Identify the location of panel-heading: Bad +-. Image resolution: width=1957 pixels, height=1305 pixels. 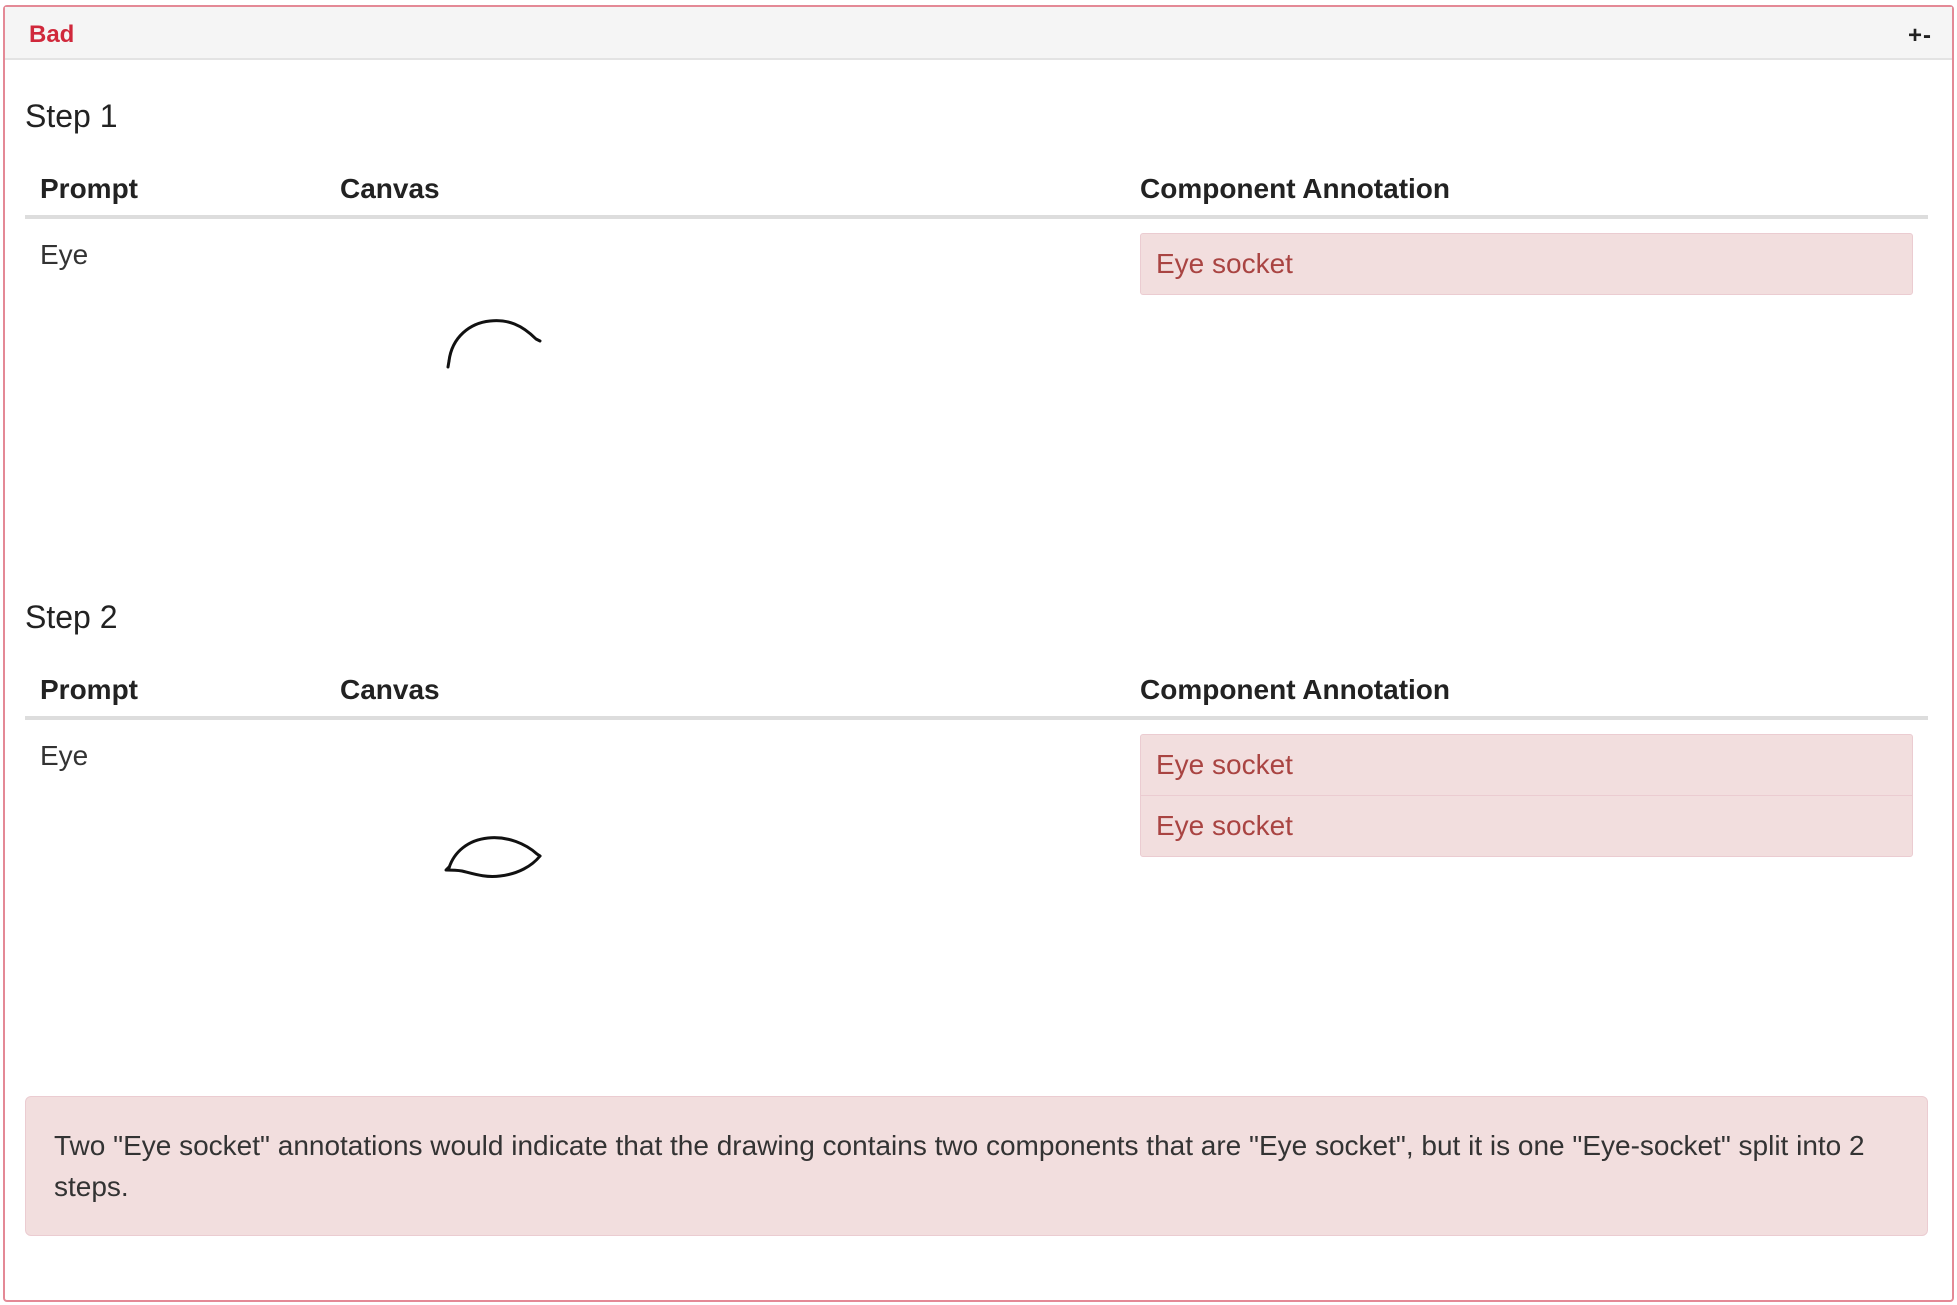
(978, 33).